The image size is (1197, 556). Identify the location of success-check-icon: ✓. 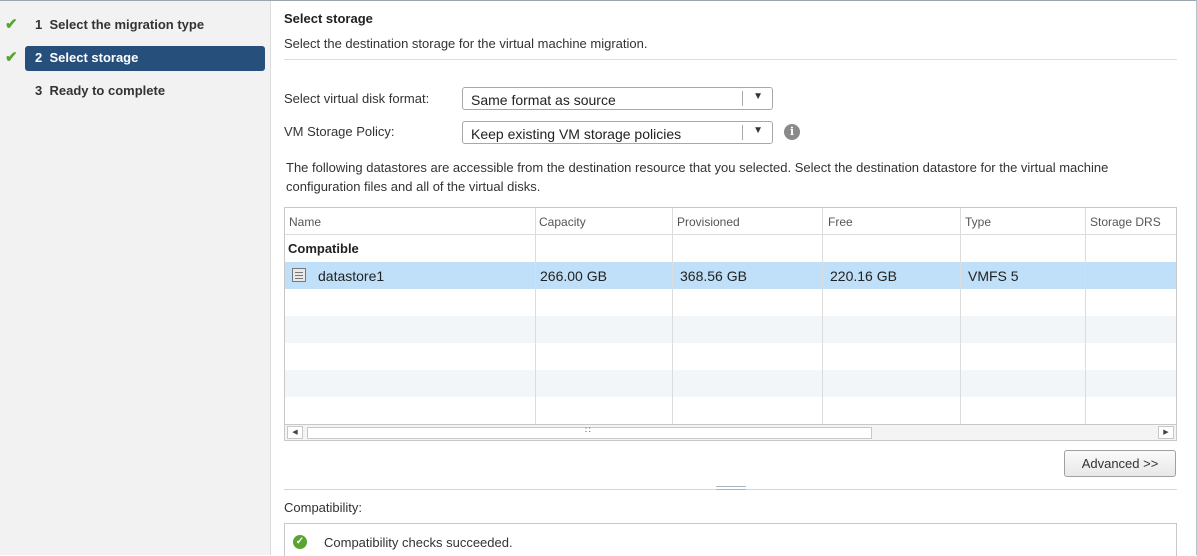
(300, 542).